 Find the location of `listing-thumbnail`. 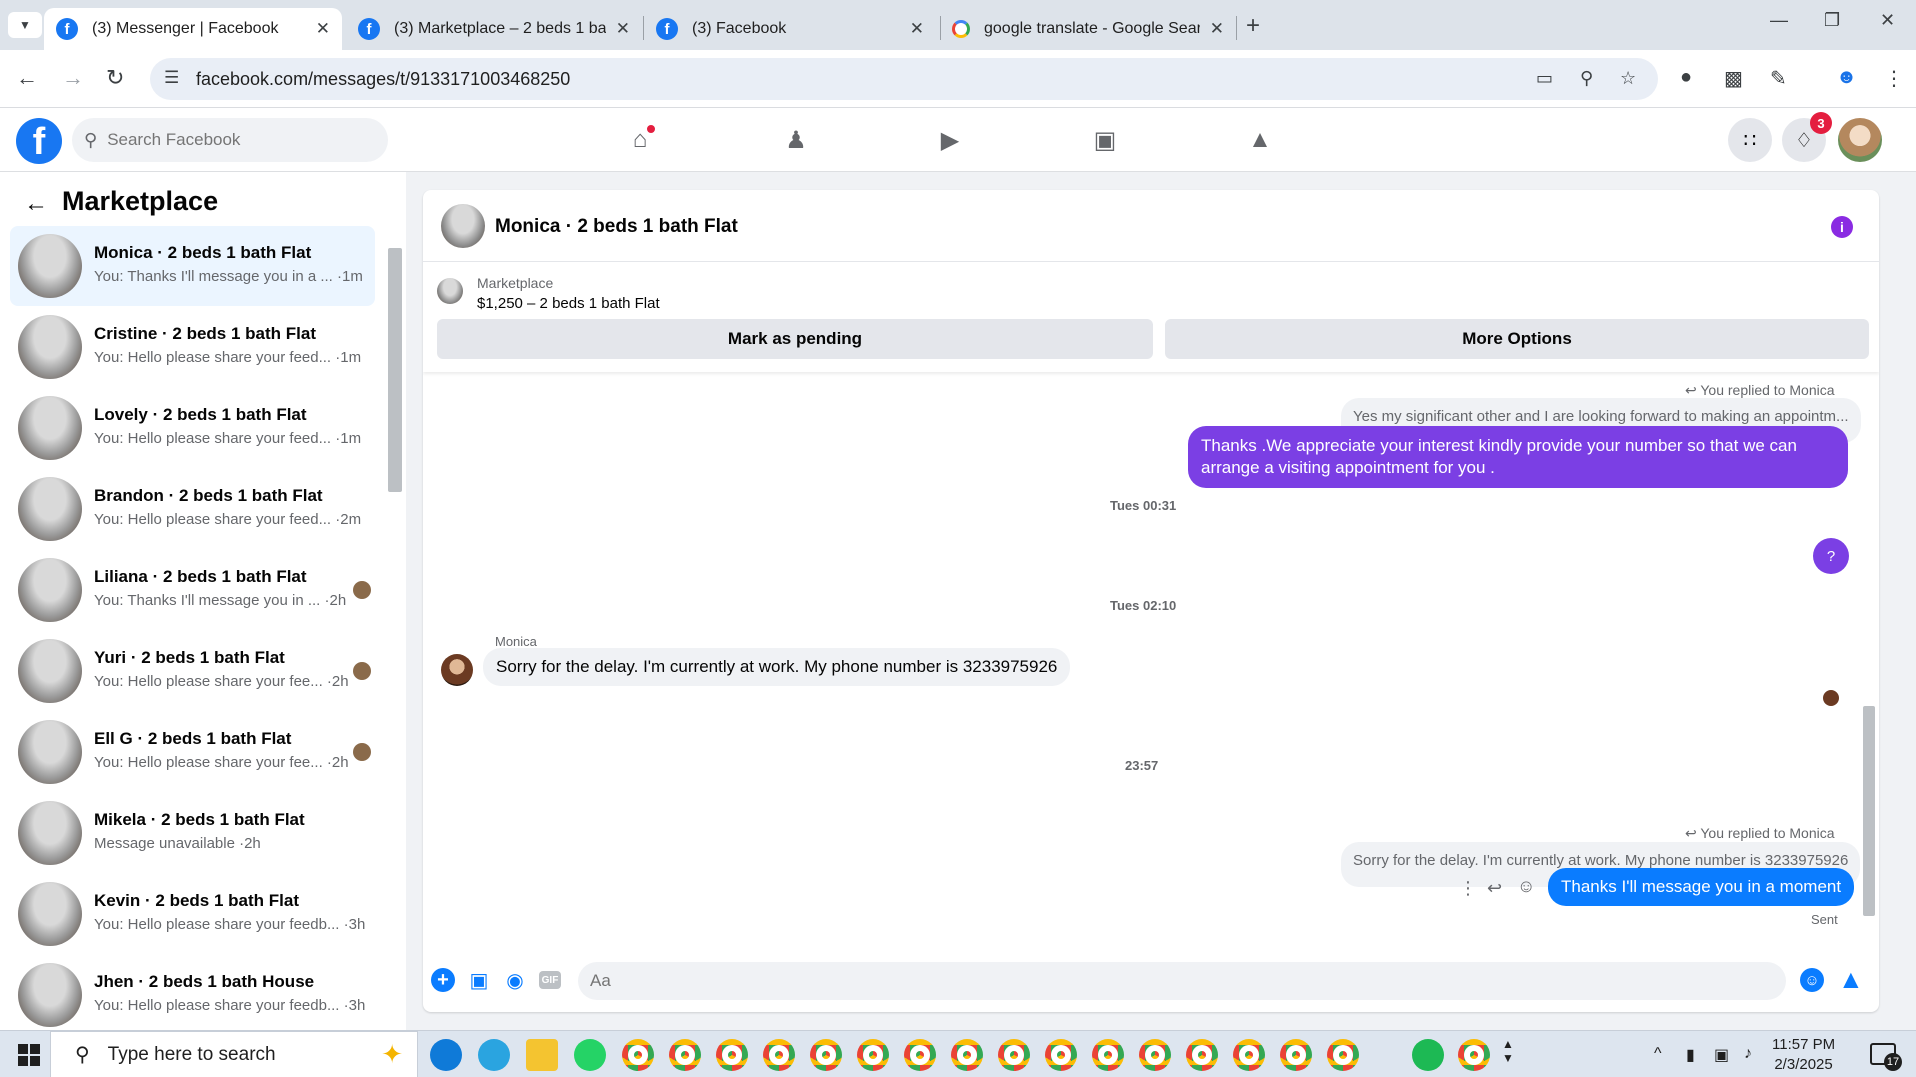

listing-thumbnail is located at coordinates (450, 291).